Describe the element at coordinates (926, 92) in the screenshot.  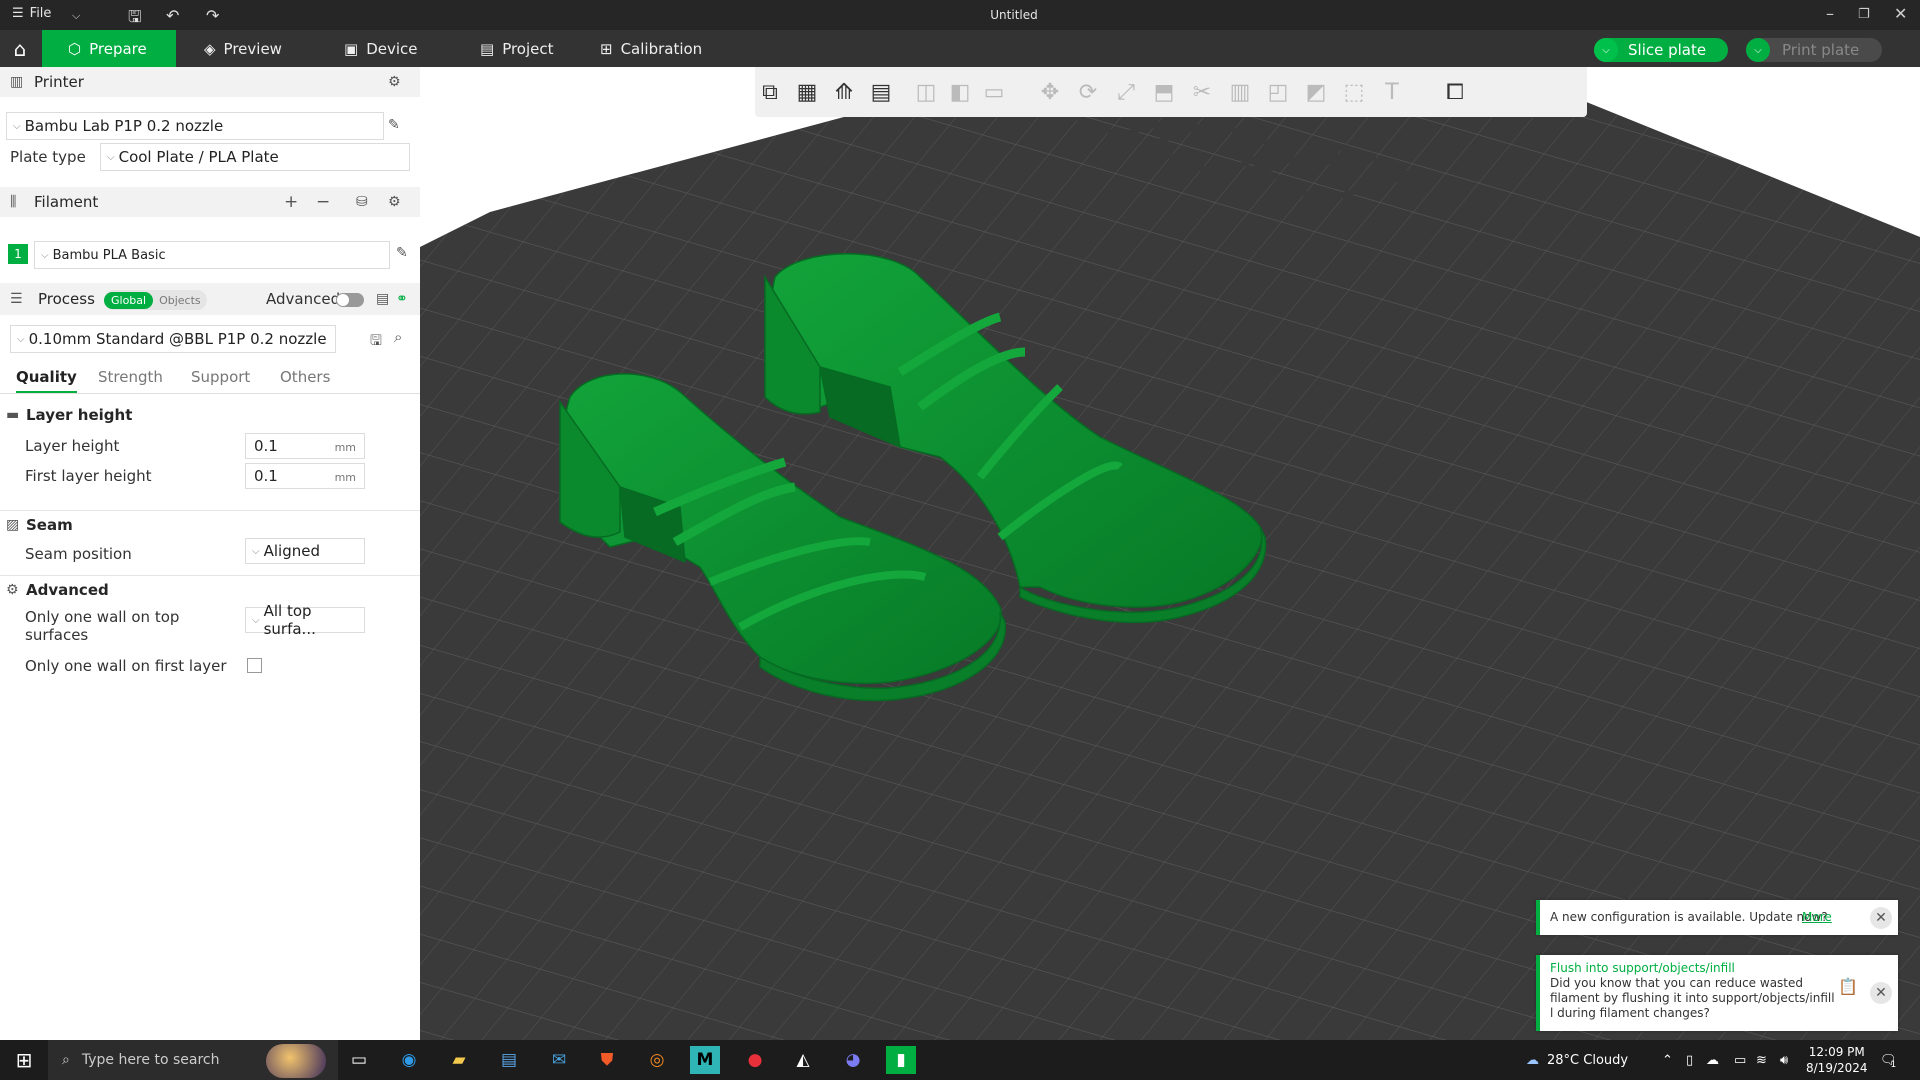
I see `split-objects-icon: ◫` at that location.